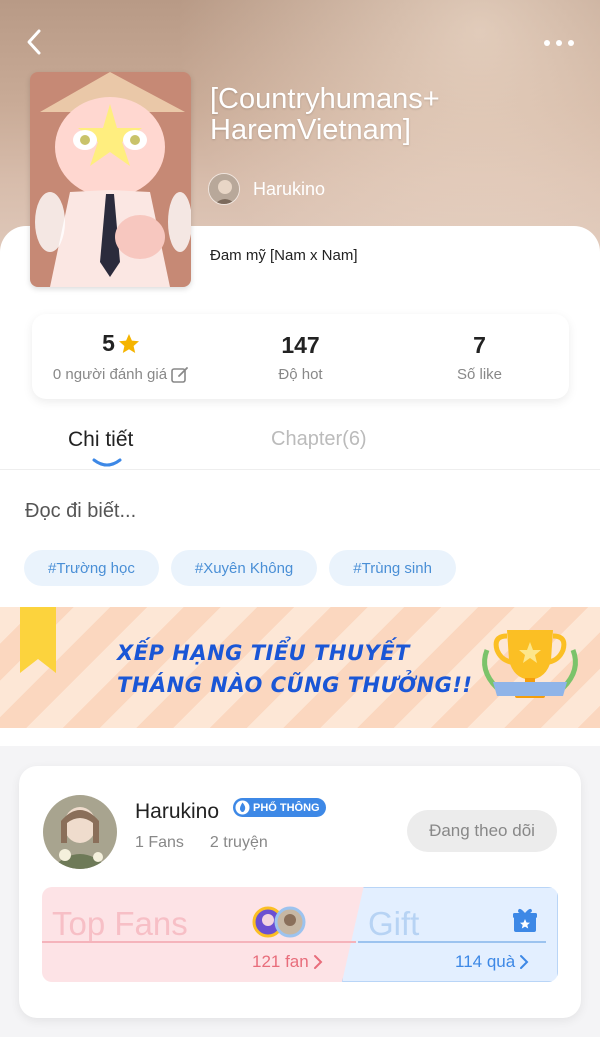 The image size is (600, 1037). Describe the element at coordinates (295, 685) in the screenshot. I see `banner-line-2: THÁNG NÀO CŨNG THƯỞNG!!` at that location.